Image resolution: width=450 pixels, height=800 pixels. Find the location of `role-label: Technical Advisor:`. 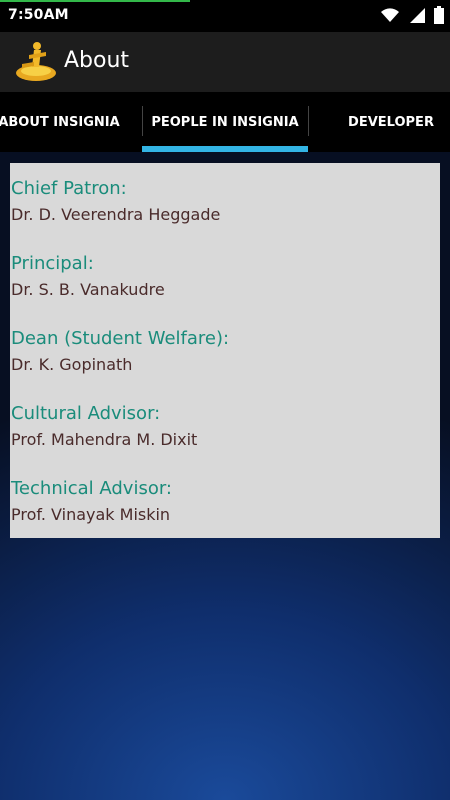

role-label: Technical Advisor: is located at coordinates (91, 488).